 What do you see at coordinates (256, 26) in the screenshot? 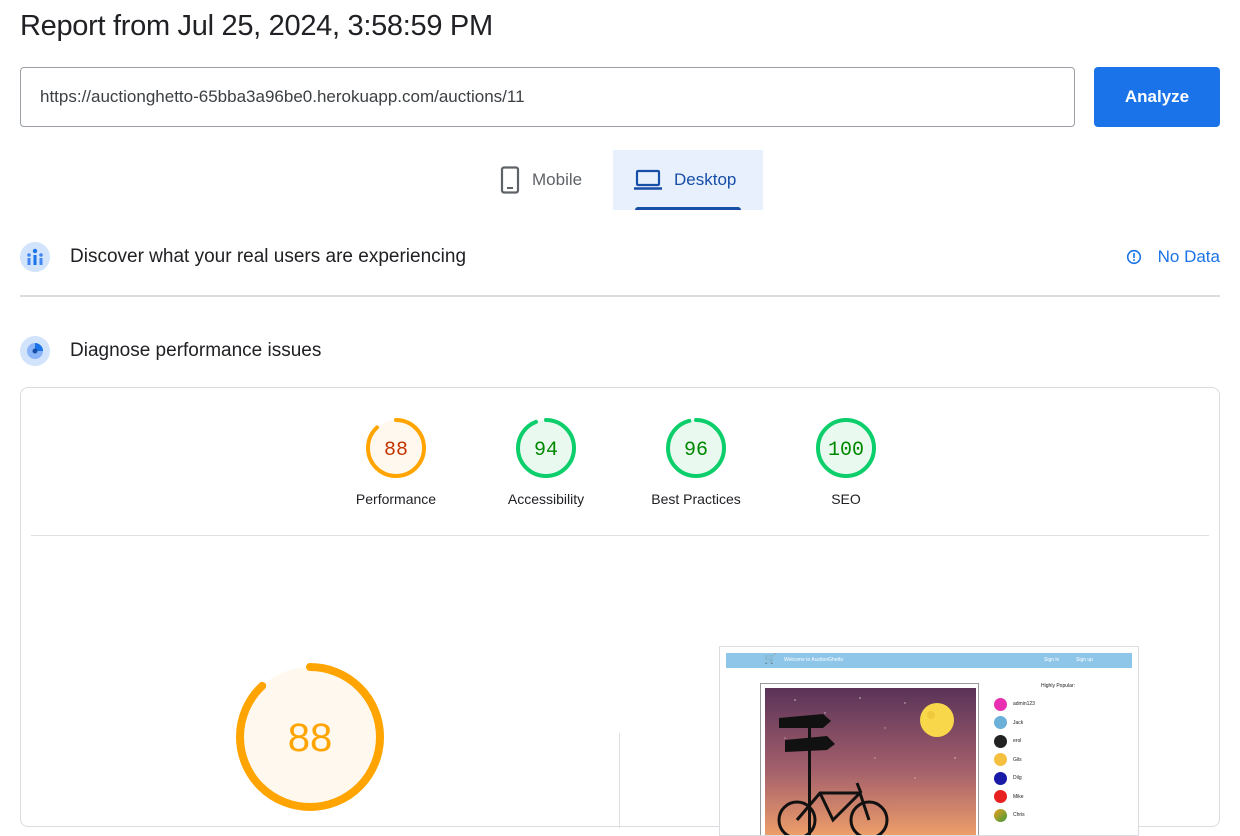
I see `page-title: Report from Jul 25, 2024, 3:58:59 PM` at bounding box center [256, 26].